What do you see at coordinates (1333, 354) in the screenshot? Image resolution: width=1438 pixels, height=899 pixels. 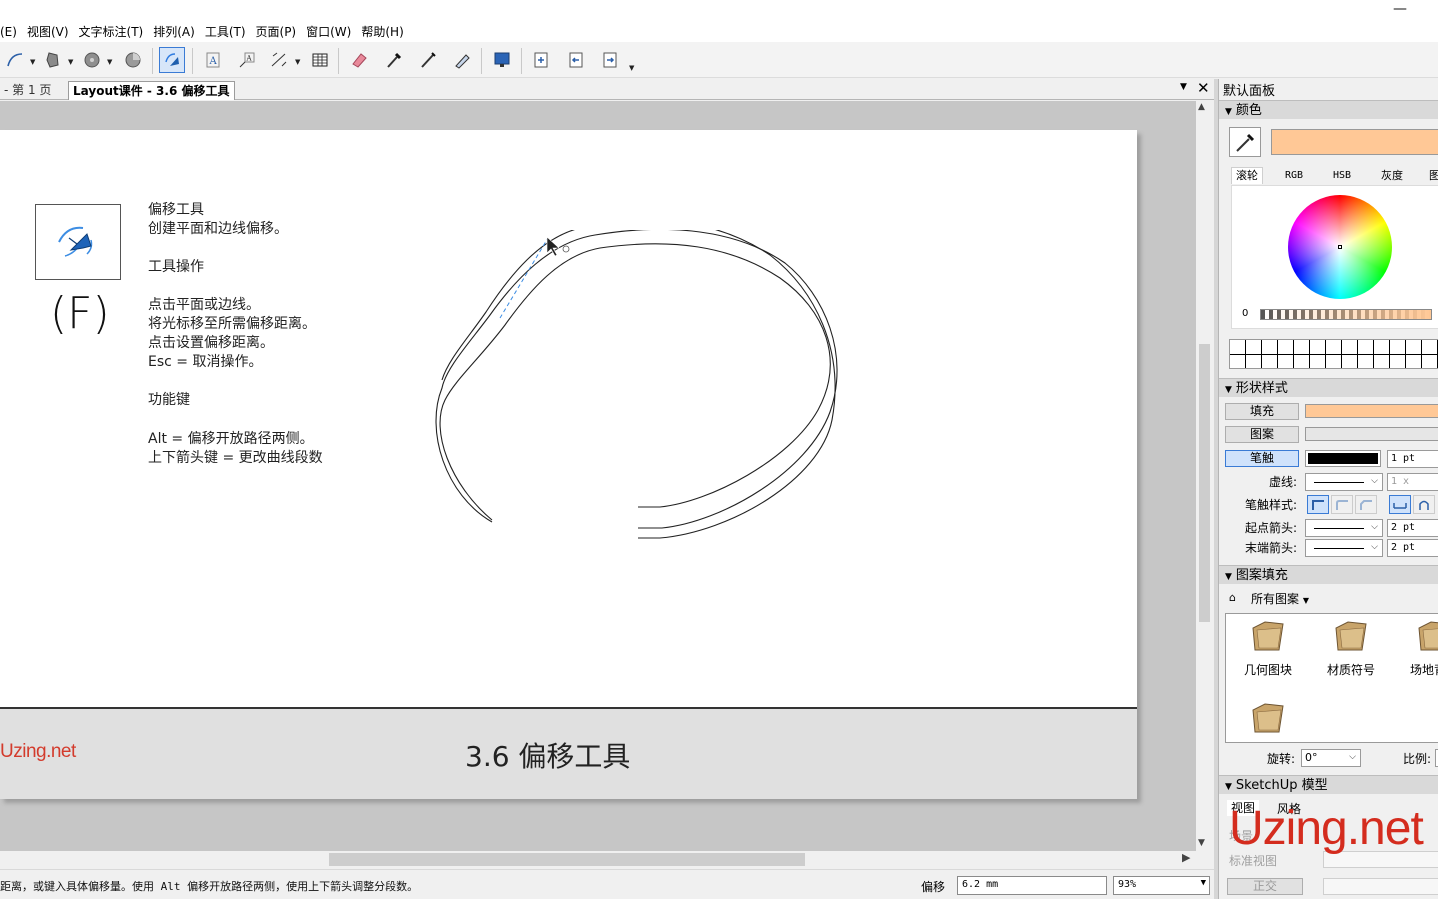 I see `color-swatch-grid` at bounding box center [1333, 354].